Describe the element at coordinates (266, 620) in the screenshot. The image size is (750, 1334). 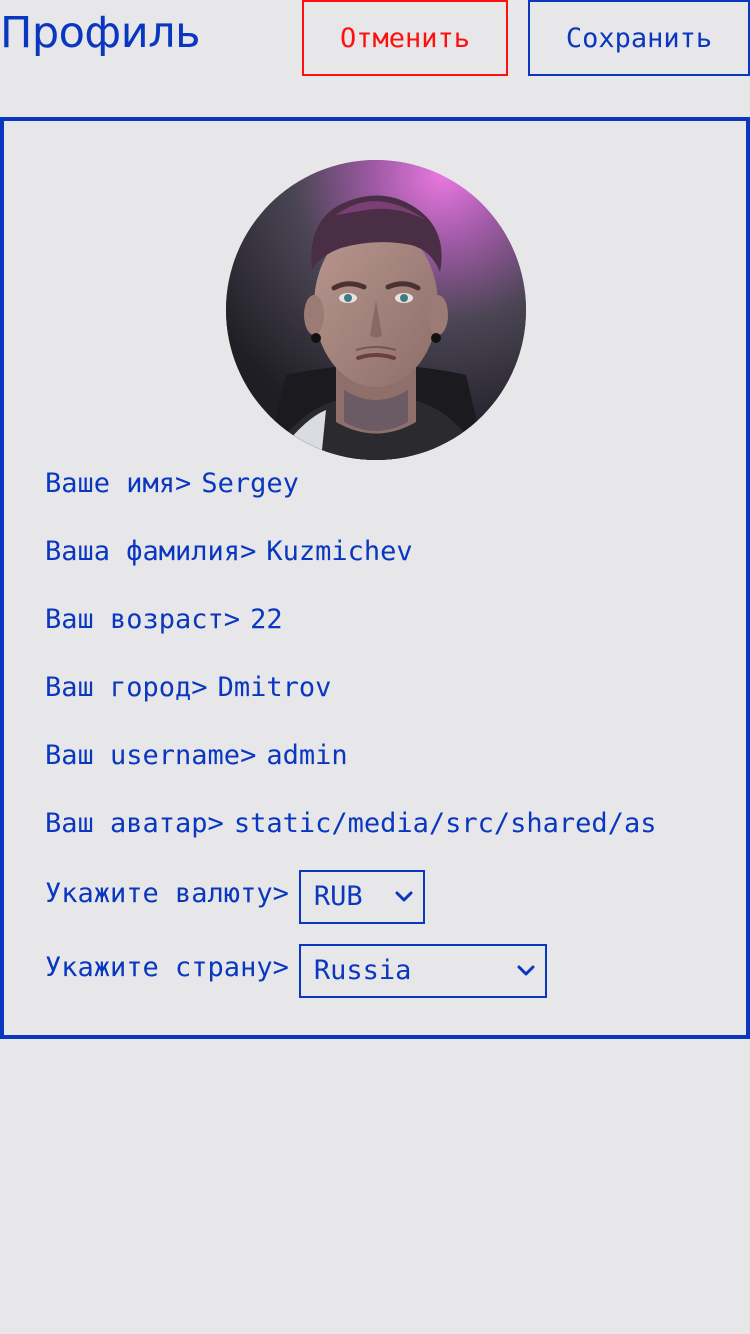
I see `age-value: 22` at that location.